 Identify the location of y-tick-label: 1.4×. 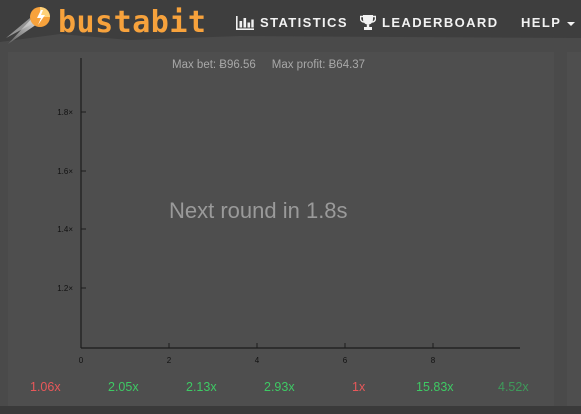
(65, 229).